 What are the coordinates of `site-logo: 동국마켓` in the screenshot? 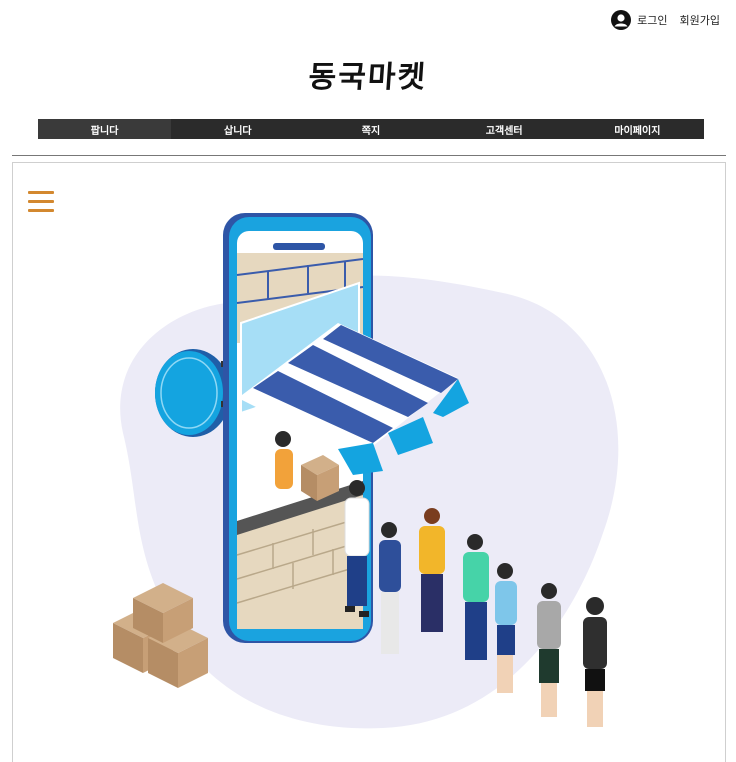 It's located at (368, 74).